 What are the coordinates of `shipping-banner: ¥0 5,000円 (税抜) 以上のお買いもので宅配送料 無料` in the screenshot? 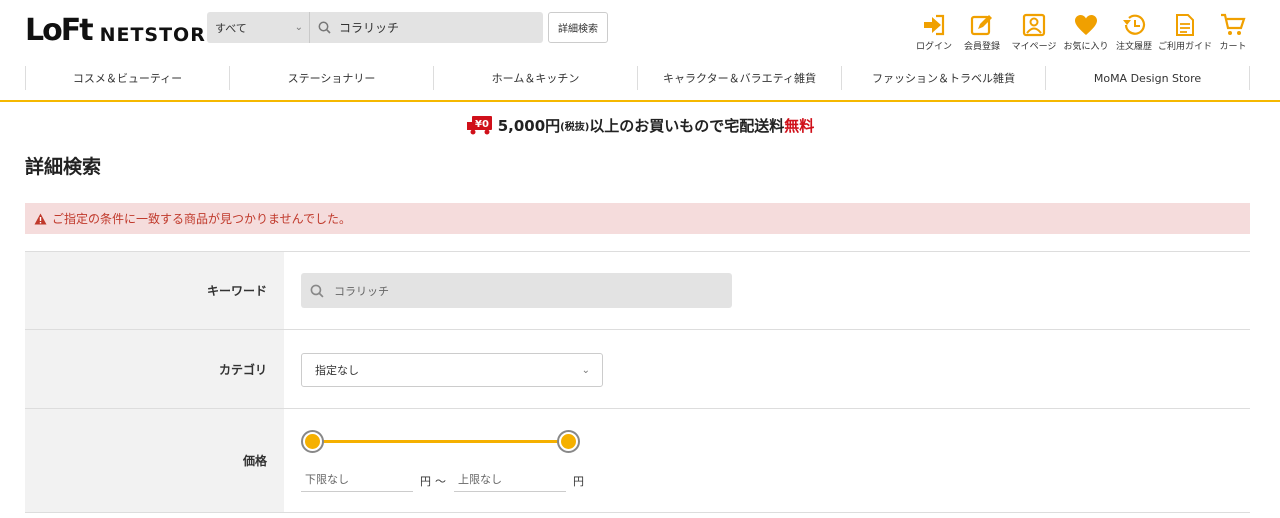 It's located at (640, 125).